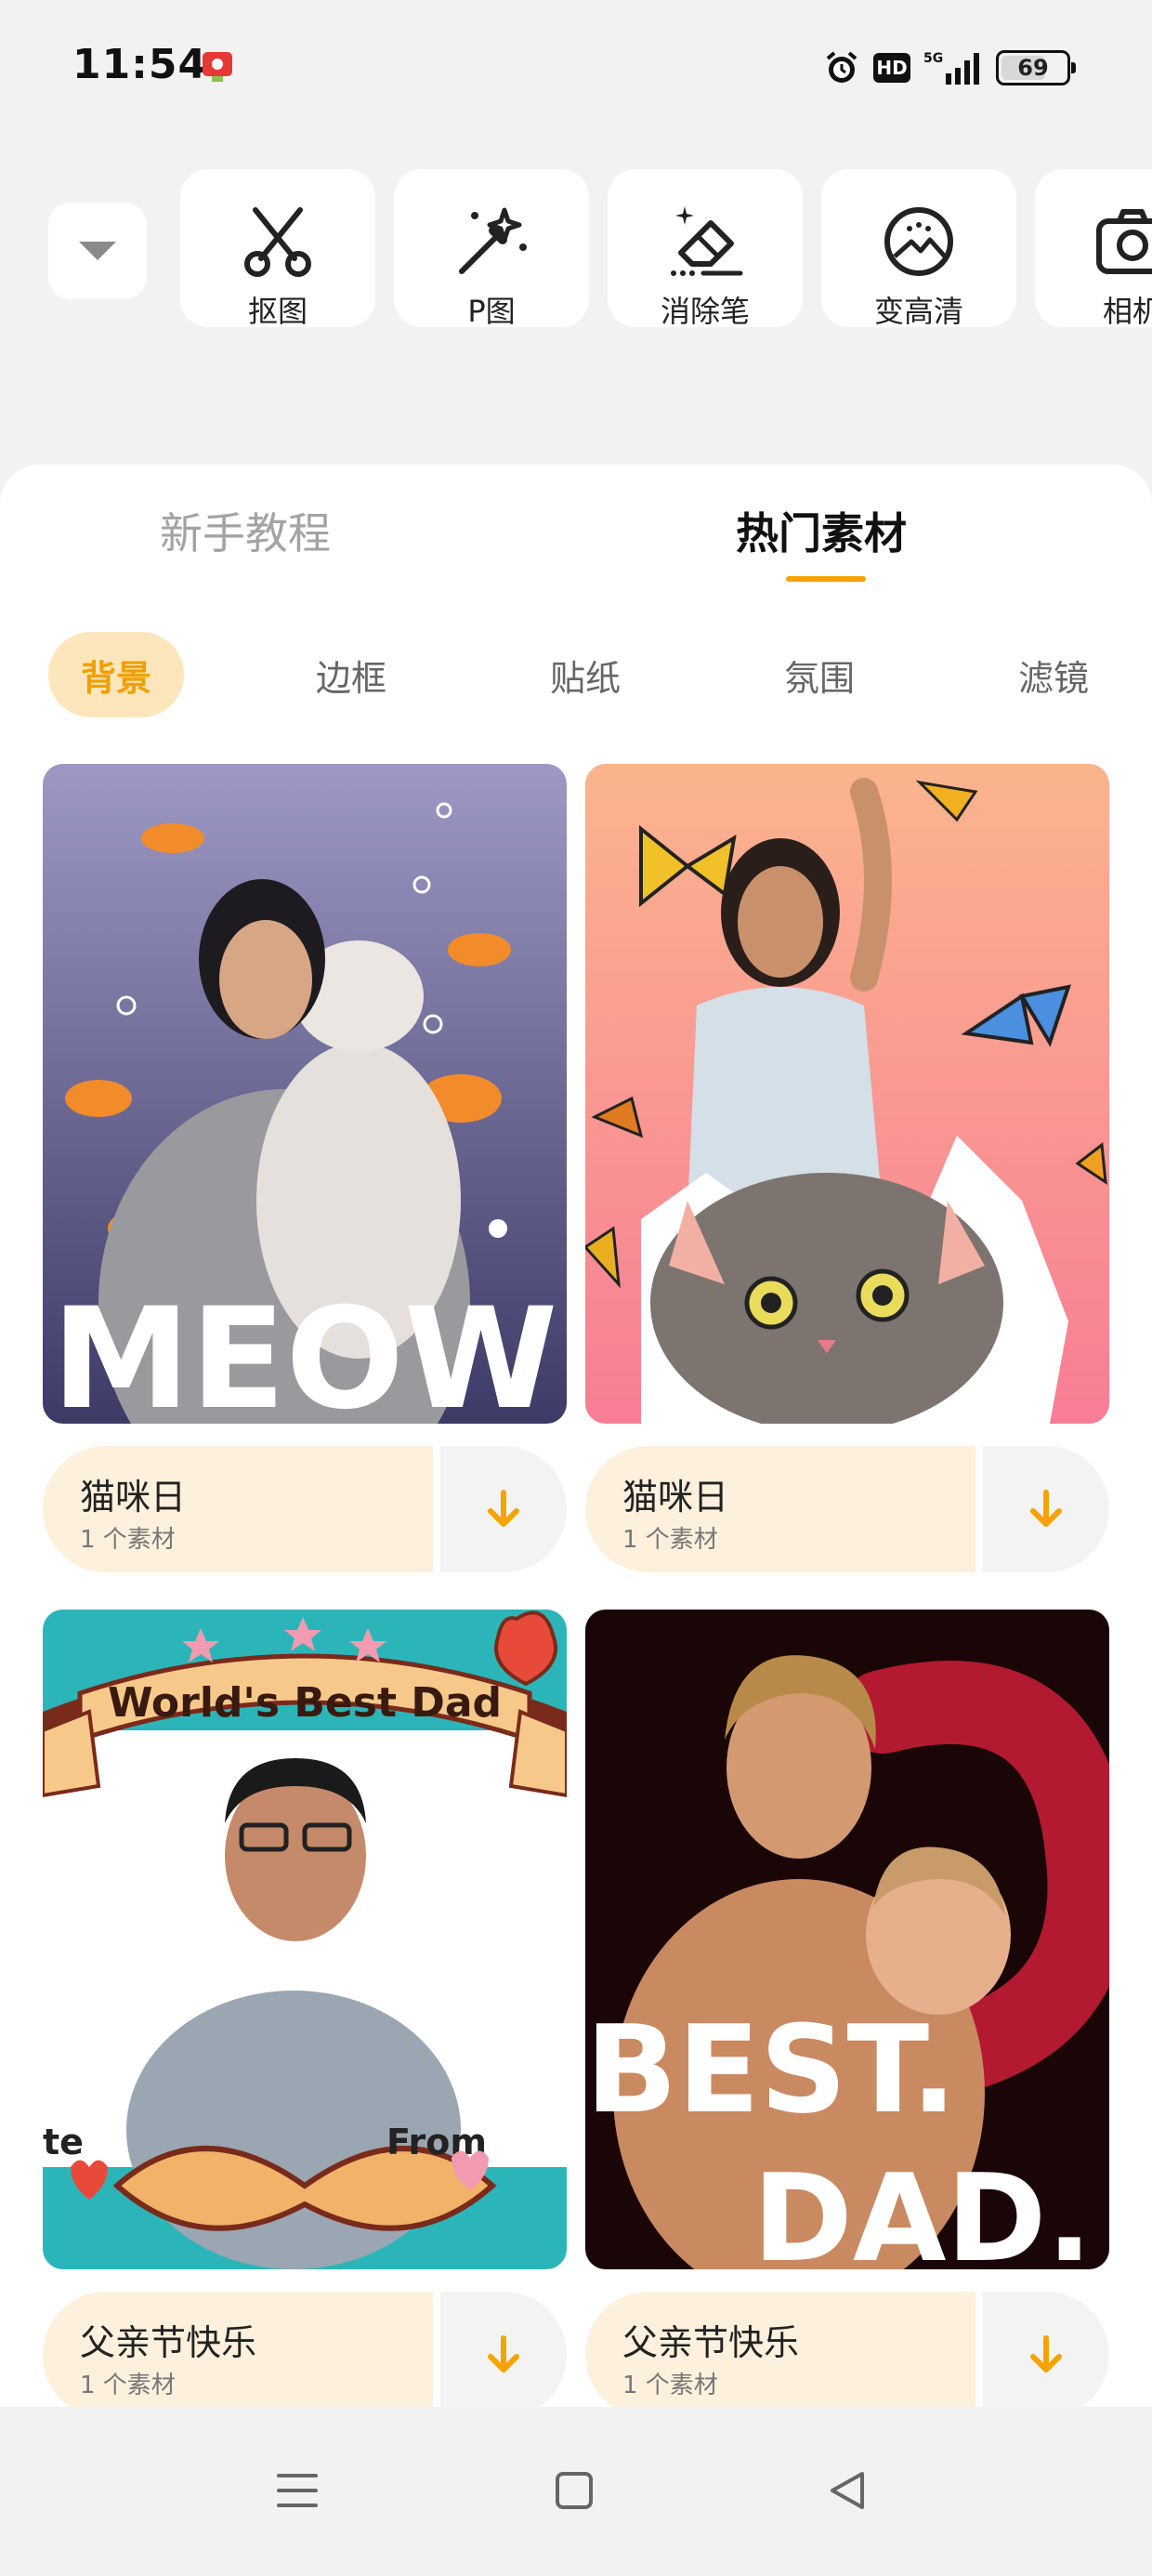 The image size is (1152, 2576). I want to click on system-nav-bar, so click(576, 2491).